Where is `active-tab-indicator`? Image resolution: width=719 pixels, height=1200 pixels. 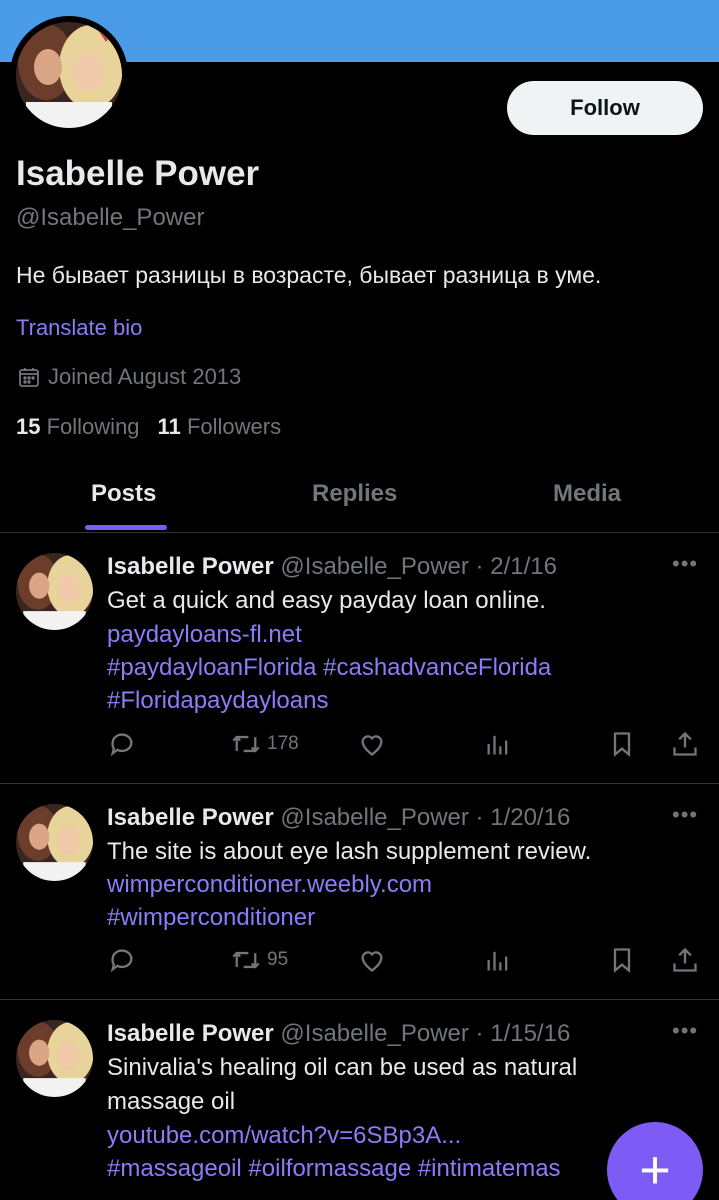
active-tab-indicator is located at coordinates (126, 527).